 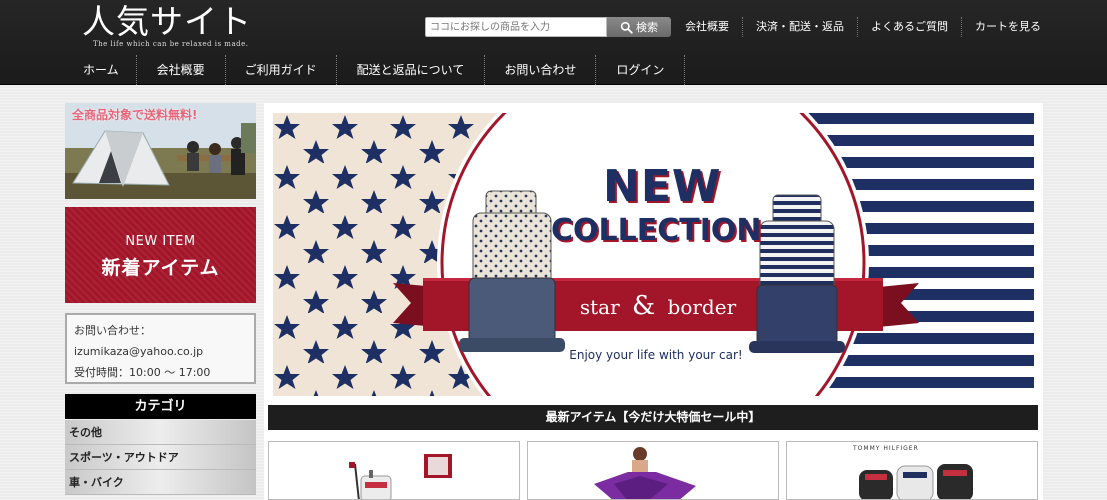 I want to click on main-nav: ホーム 会社概要 ご利用ガイド 配送と返品について お問い合わせ ログイン, so click(x=376, y=70).